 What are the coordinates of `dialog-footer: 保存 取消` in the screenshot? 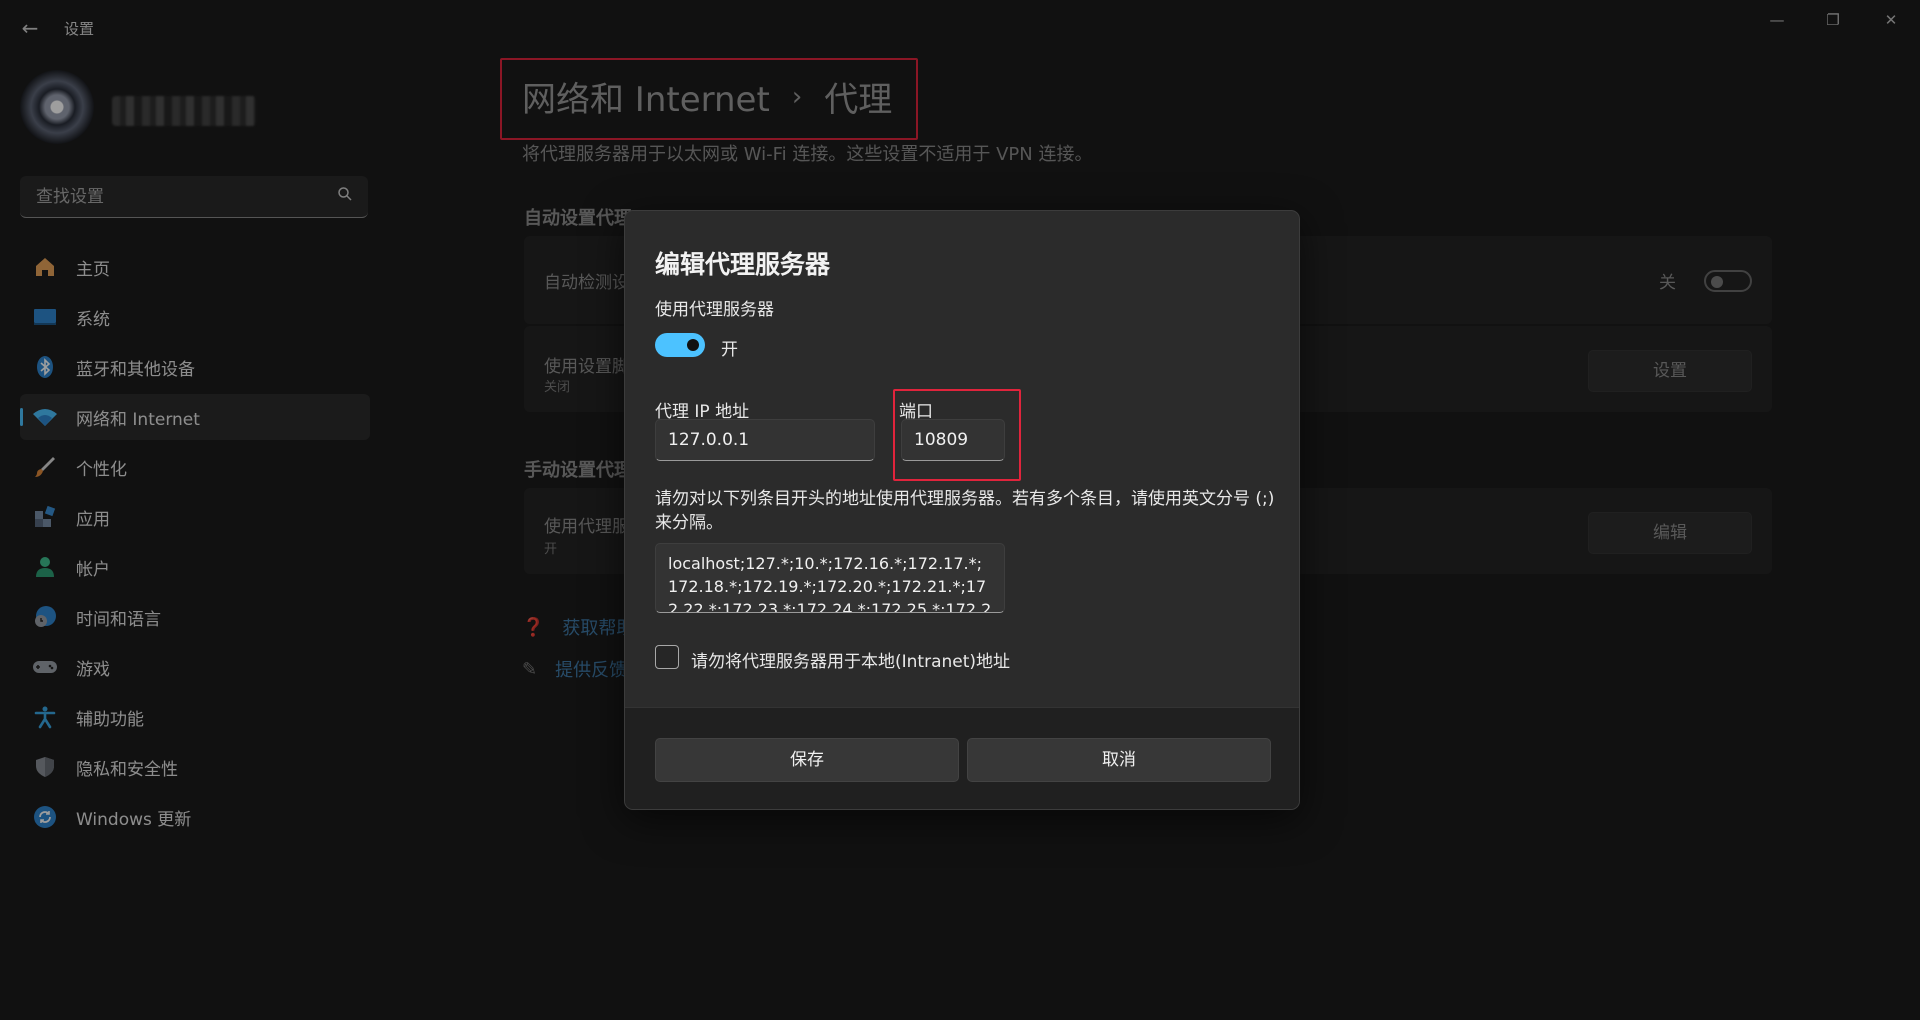 It's located at (962, 758).